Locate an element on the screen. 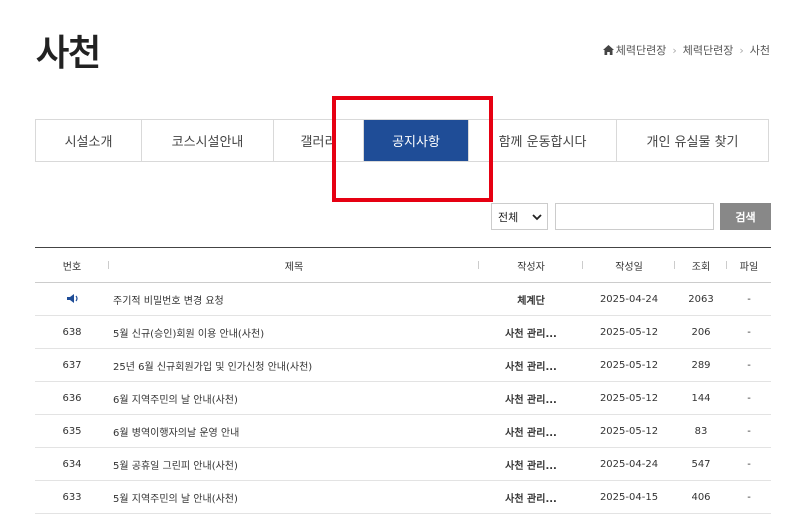  column-header-file: 파일 is located at coordinates (749, 267).